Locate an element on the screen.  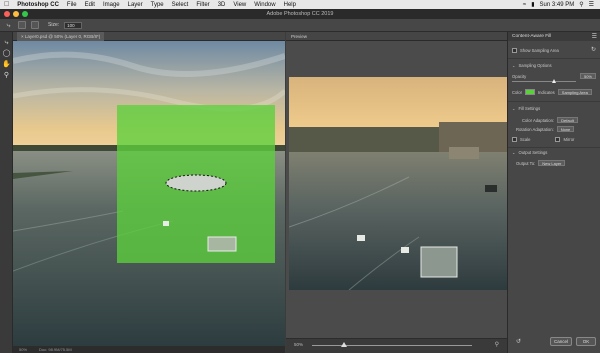
color-row: Color Indicates Sampling Area is located at coordinates (552, 92).